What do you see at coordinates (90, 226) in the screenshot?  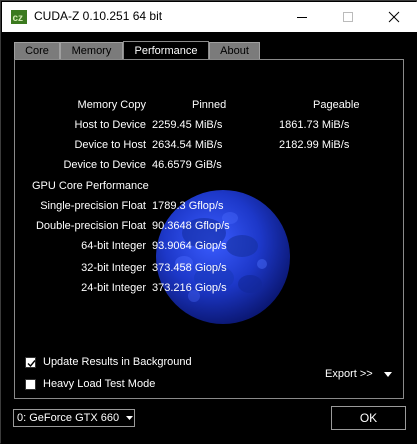 I see `double-precision-label: Double-precision Float` at bounding box center [90, 226].